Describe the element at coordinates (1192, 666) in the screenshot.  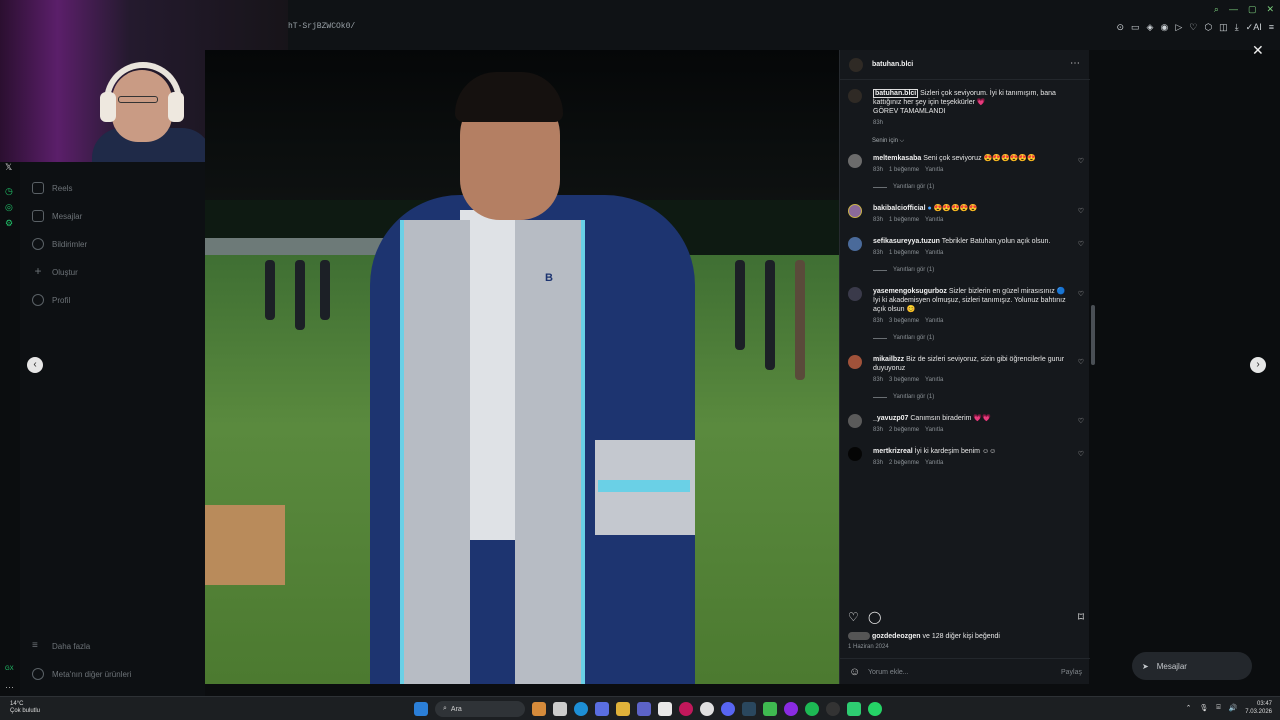
I see `messages-pill: ➤ Mesajlar` at that location.